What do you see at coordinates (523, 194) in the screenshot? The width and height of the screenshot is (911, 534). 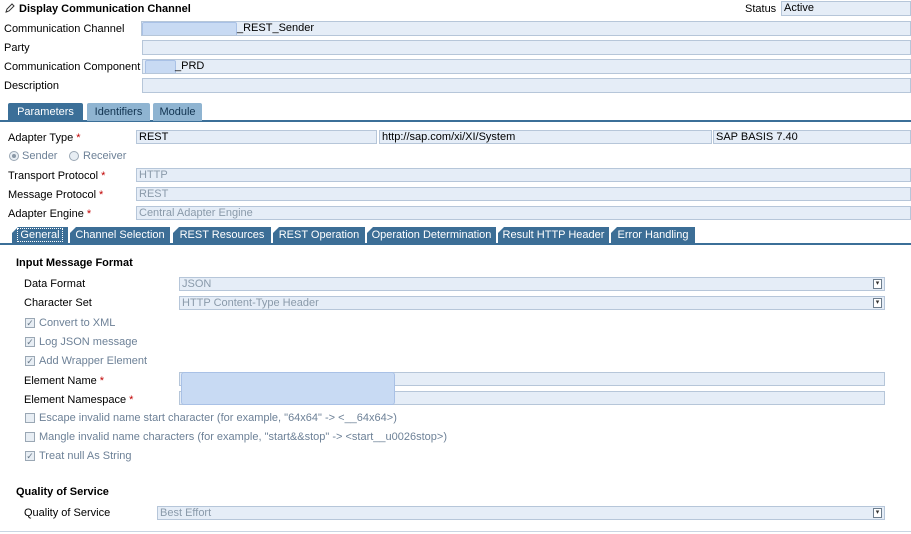 I see `message-protocol-field: REST` at bounding box center [523, 194].